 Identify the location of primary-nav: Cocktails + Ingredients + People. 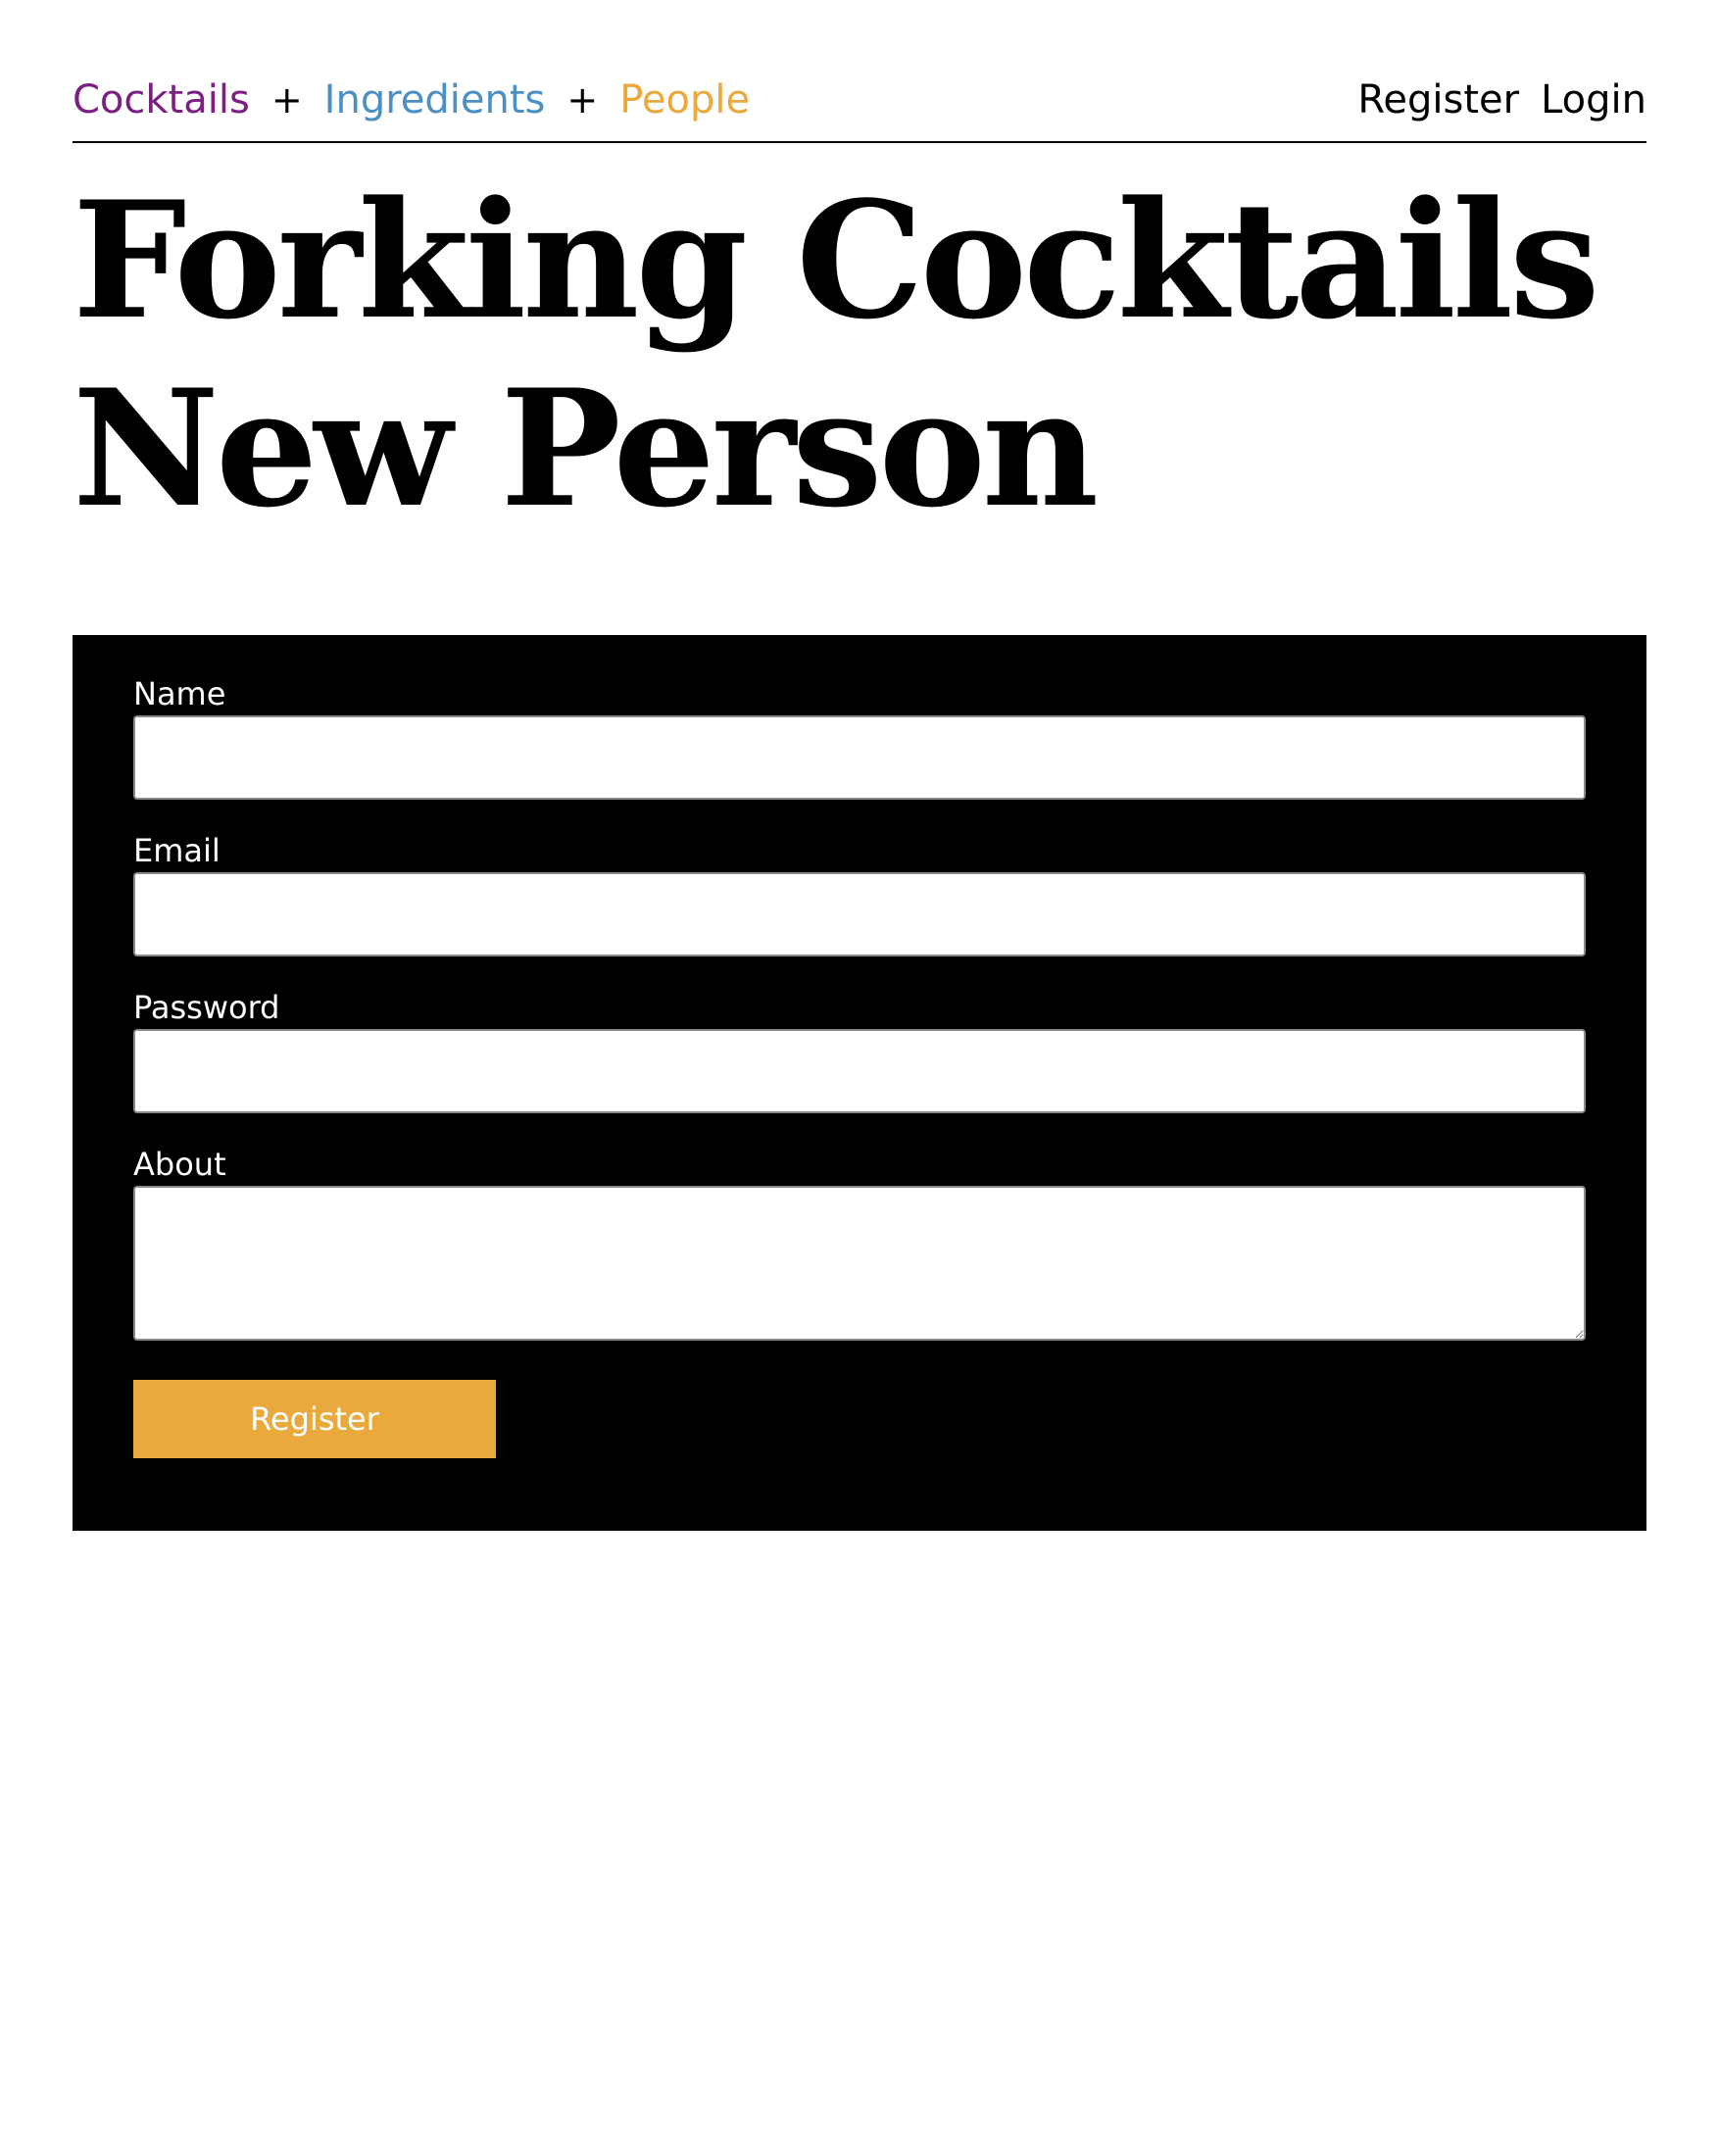
(411, 100).